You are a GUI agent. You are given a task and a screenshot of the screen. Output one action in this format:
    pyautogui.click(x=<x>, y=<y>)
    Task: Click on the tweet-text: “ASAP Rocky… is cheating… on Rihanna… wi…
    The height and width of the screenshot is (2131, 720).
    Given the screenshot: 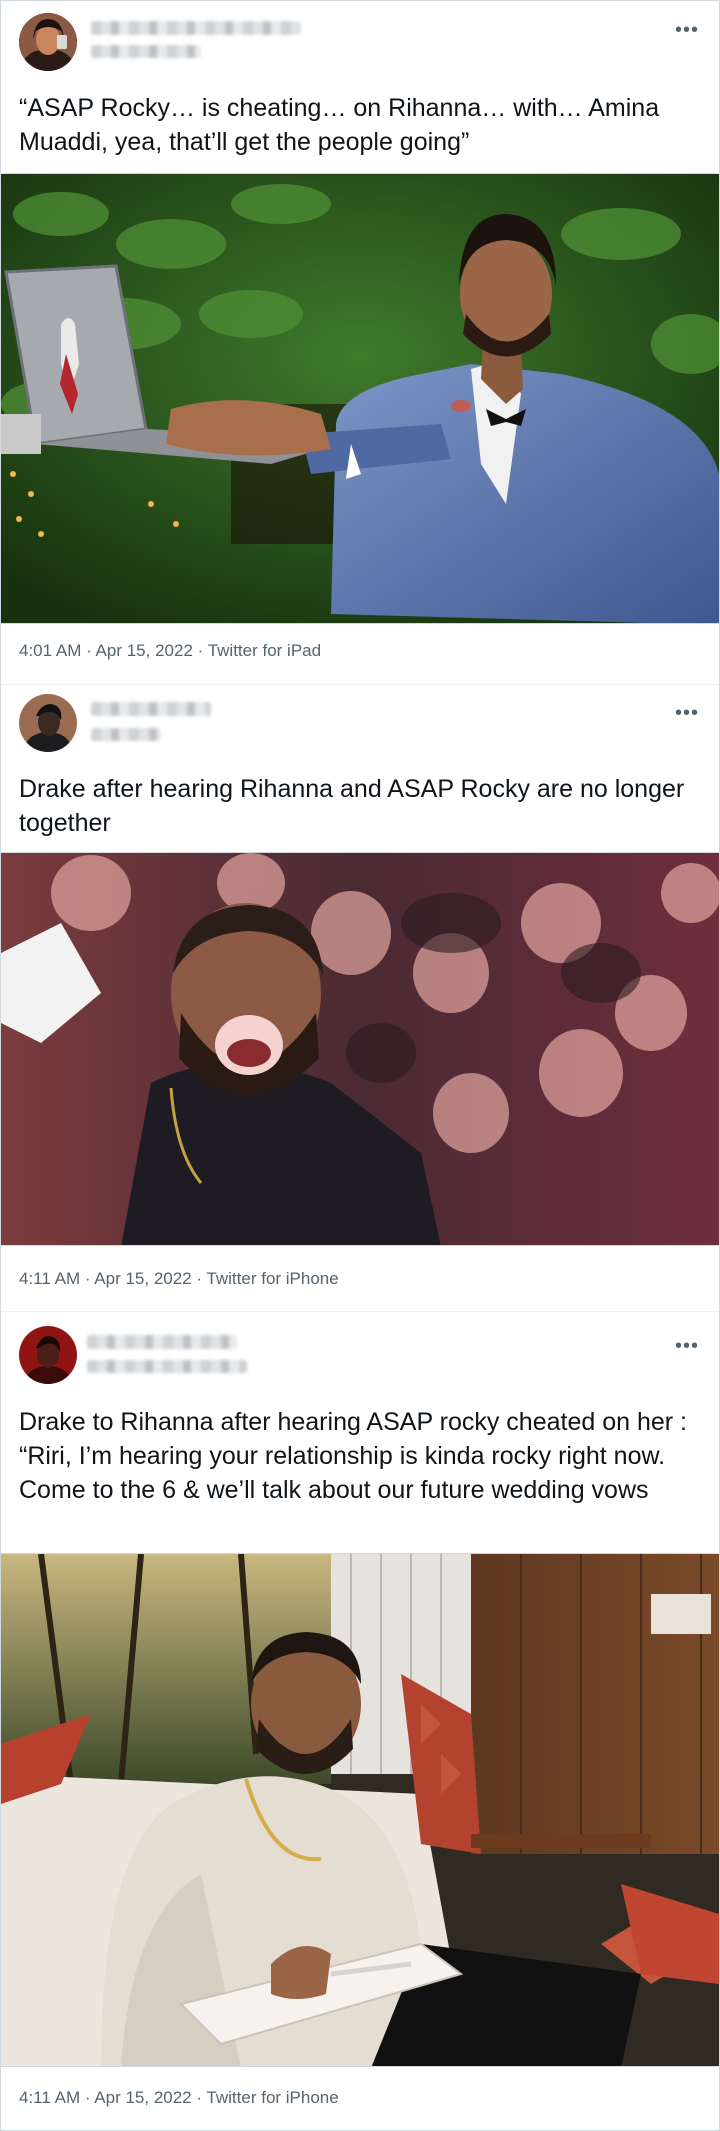 What is the action you would take?
    pyautogui.click(x=339, y=125)
    